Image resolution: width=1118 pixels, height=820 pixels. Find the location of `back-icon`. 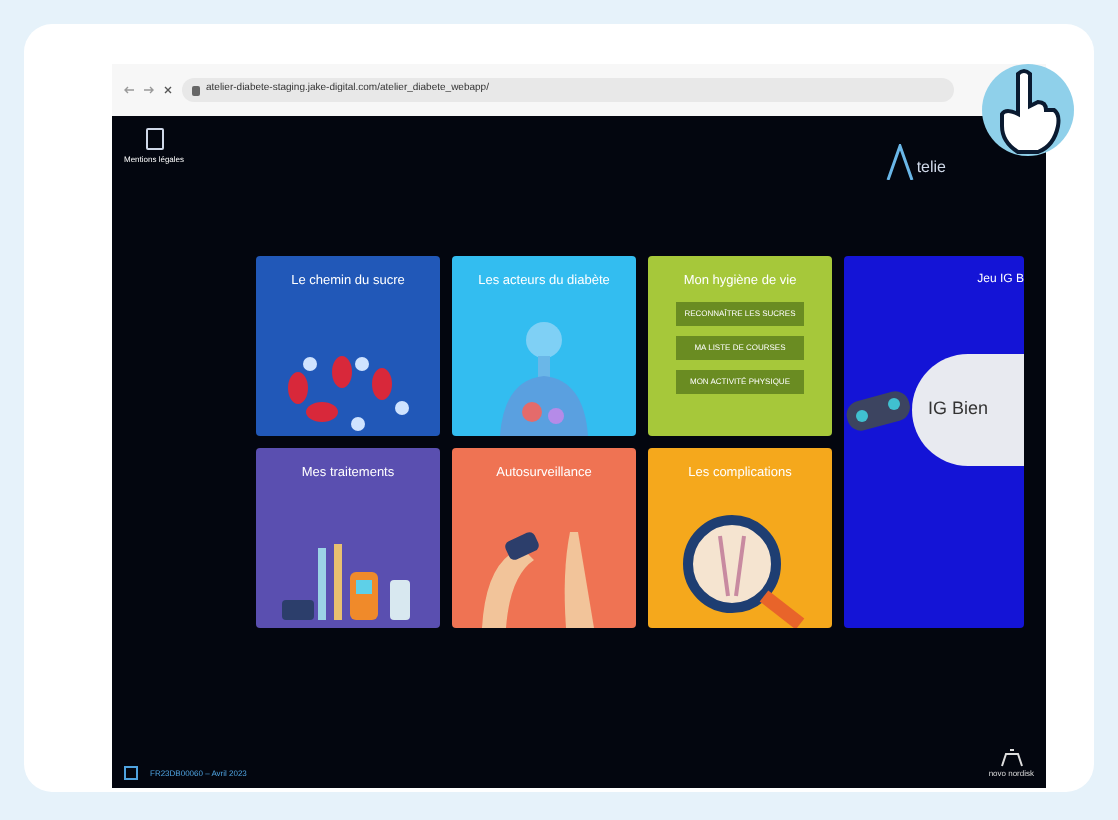

back-icon is located at coordinates (129, 90).